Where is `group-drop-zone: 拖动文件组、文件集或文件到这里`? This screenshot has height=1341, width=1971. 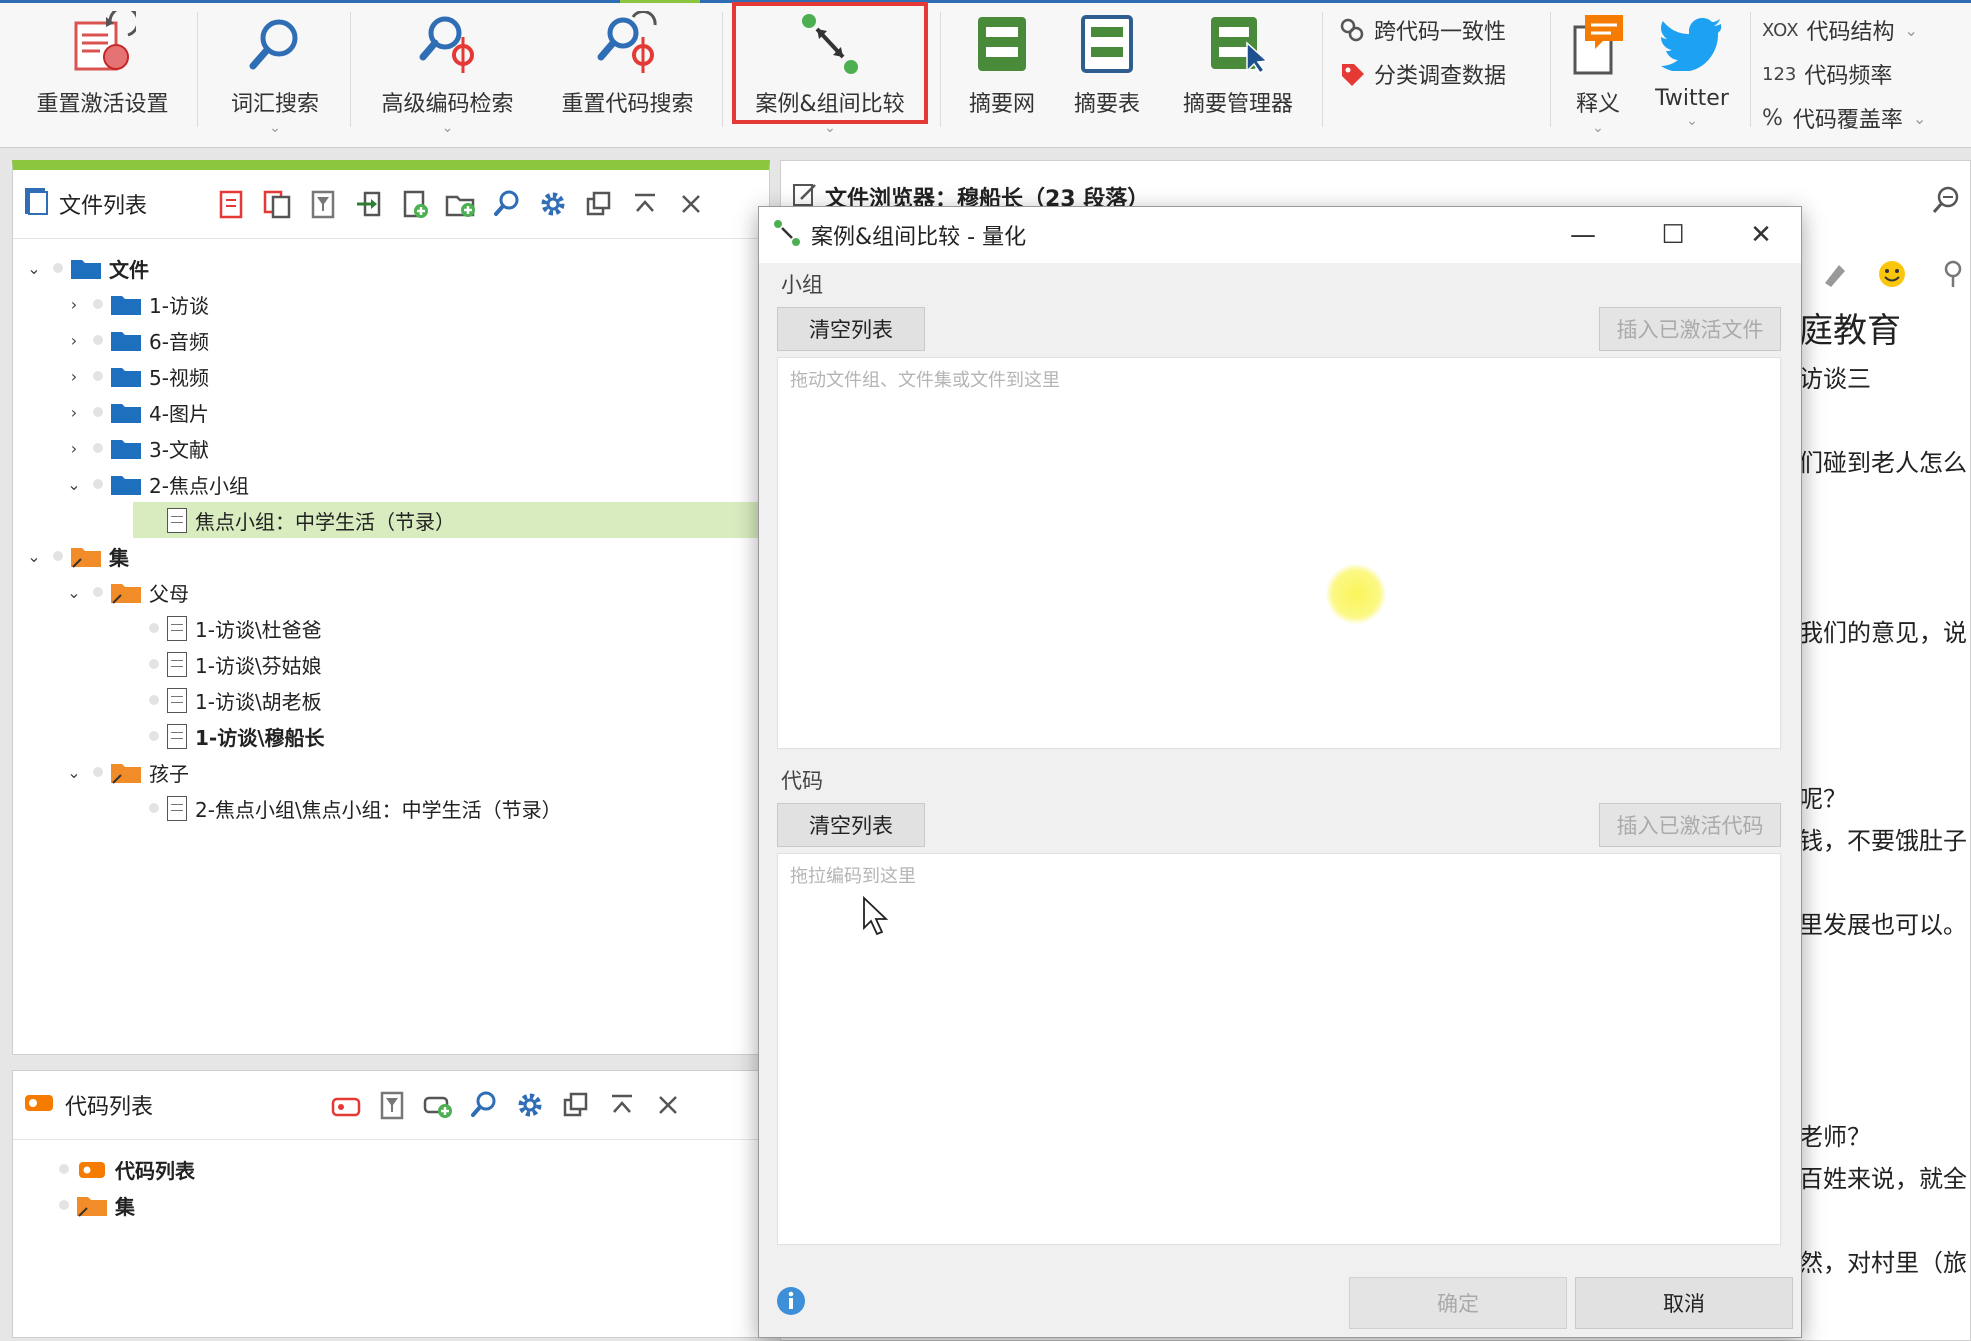 group-drop-zone: 拖动文件组、文件集或文件到这里 is located at coordinates (1279, 553).